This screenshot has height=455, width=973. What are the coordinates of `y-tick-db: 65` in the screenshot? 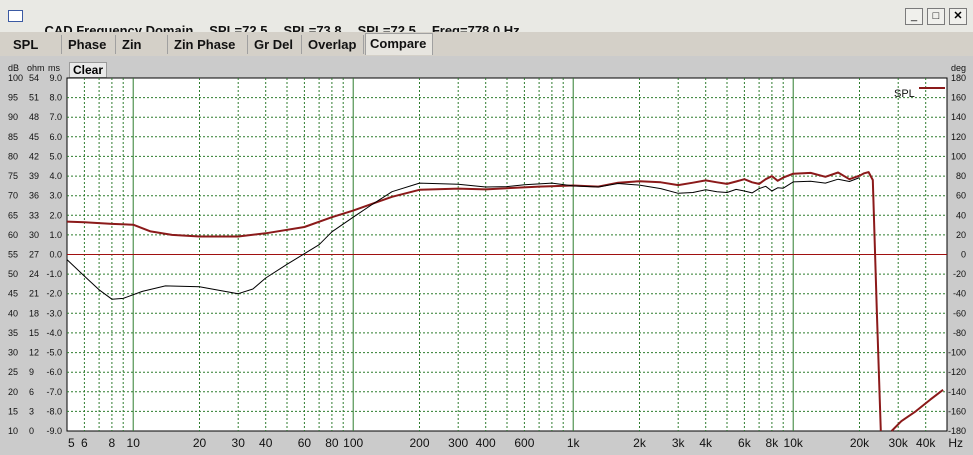 It's located at (13, 215).